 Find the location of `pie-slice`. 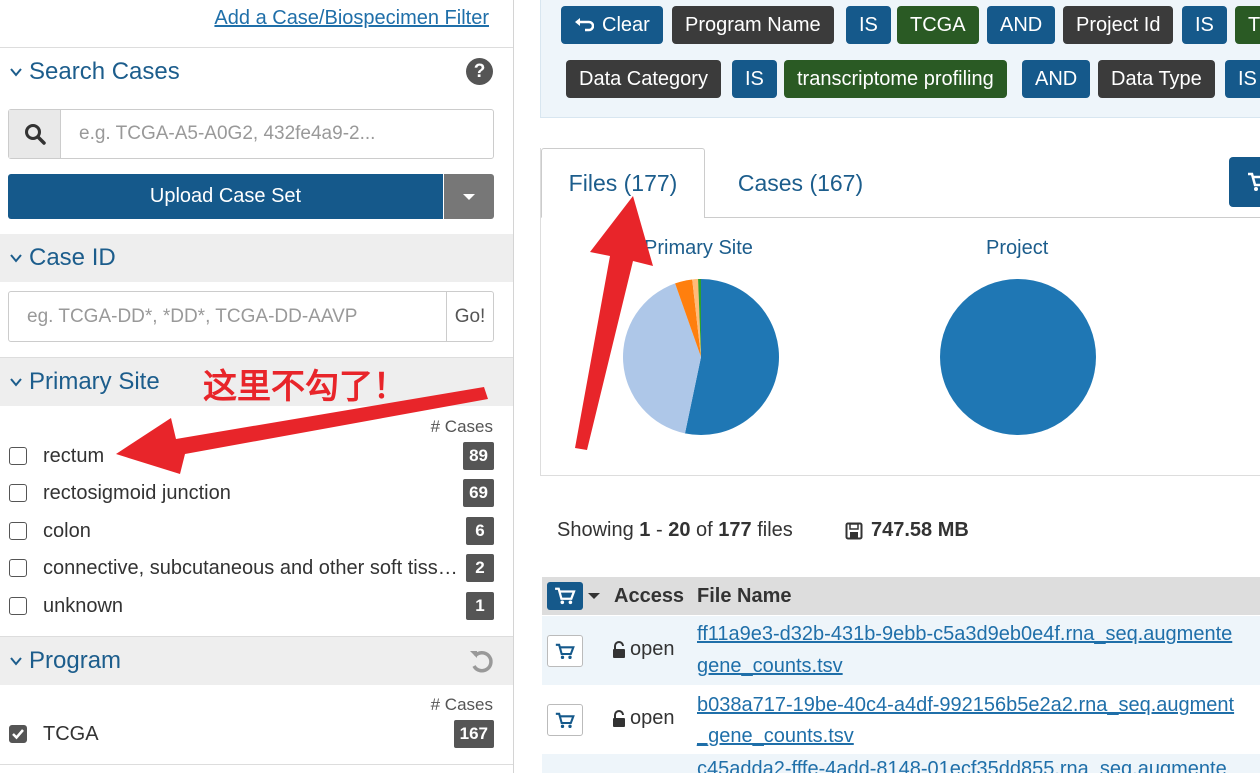

pie-slice is located at coordinates (1018, 357).